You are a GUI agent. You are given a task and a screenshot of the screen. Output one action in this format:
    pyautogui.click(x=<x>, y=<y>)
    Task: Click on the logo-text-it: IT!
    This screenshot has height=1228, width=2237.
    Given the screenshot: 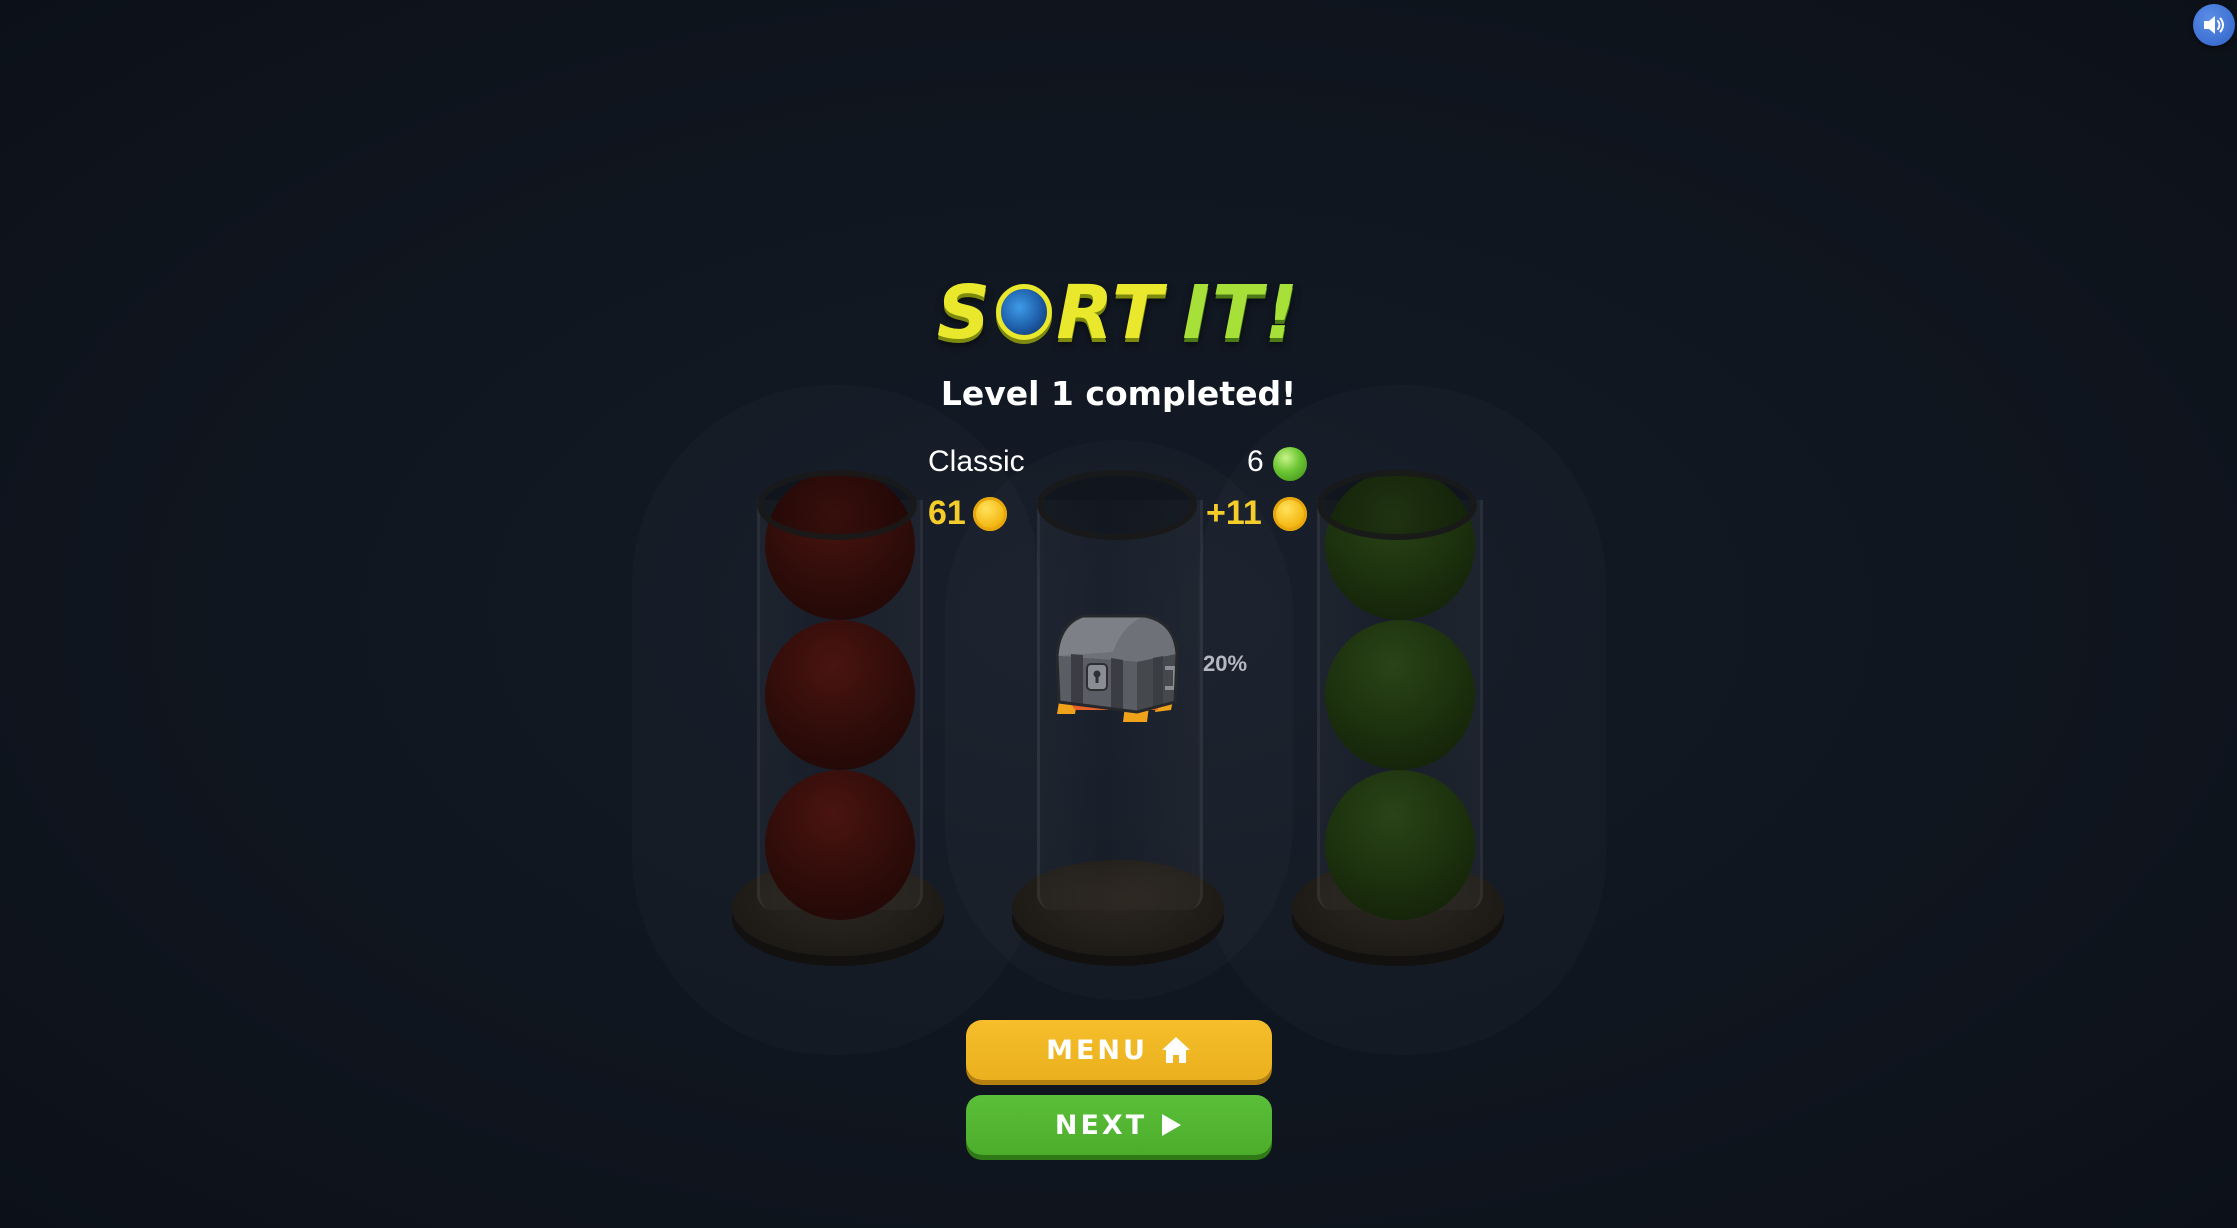 What is the action you would take?
    pyautogui.click(x=1241, y=313)
    